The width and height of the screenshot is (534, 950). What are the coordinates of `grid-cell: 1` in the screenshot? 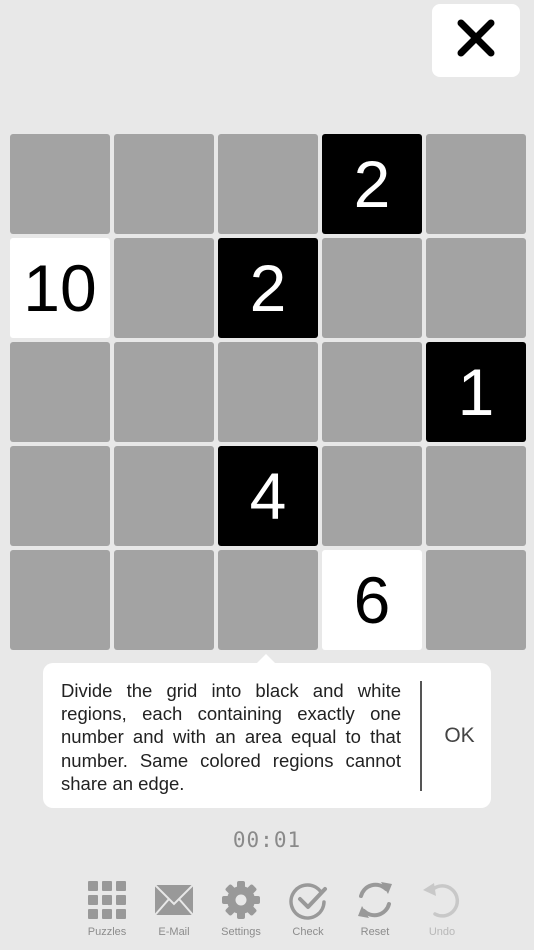 It's located at (476, 392).